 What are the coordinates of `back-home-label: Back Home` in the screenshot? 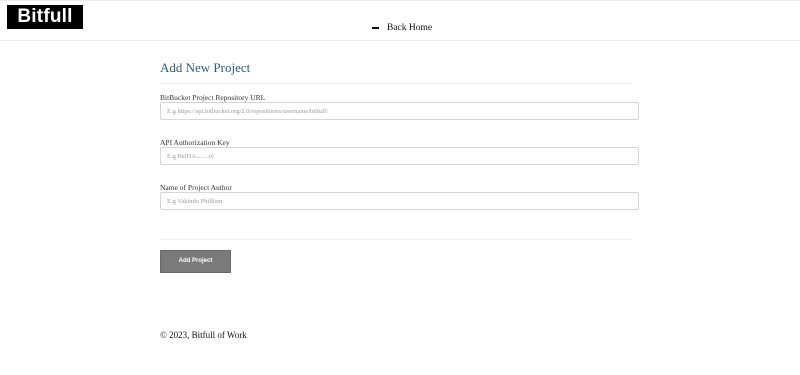 It's located at (410, 28).